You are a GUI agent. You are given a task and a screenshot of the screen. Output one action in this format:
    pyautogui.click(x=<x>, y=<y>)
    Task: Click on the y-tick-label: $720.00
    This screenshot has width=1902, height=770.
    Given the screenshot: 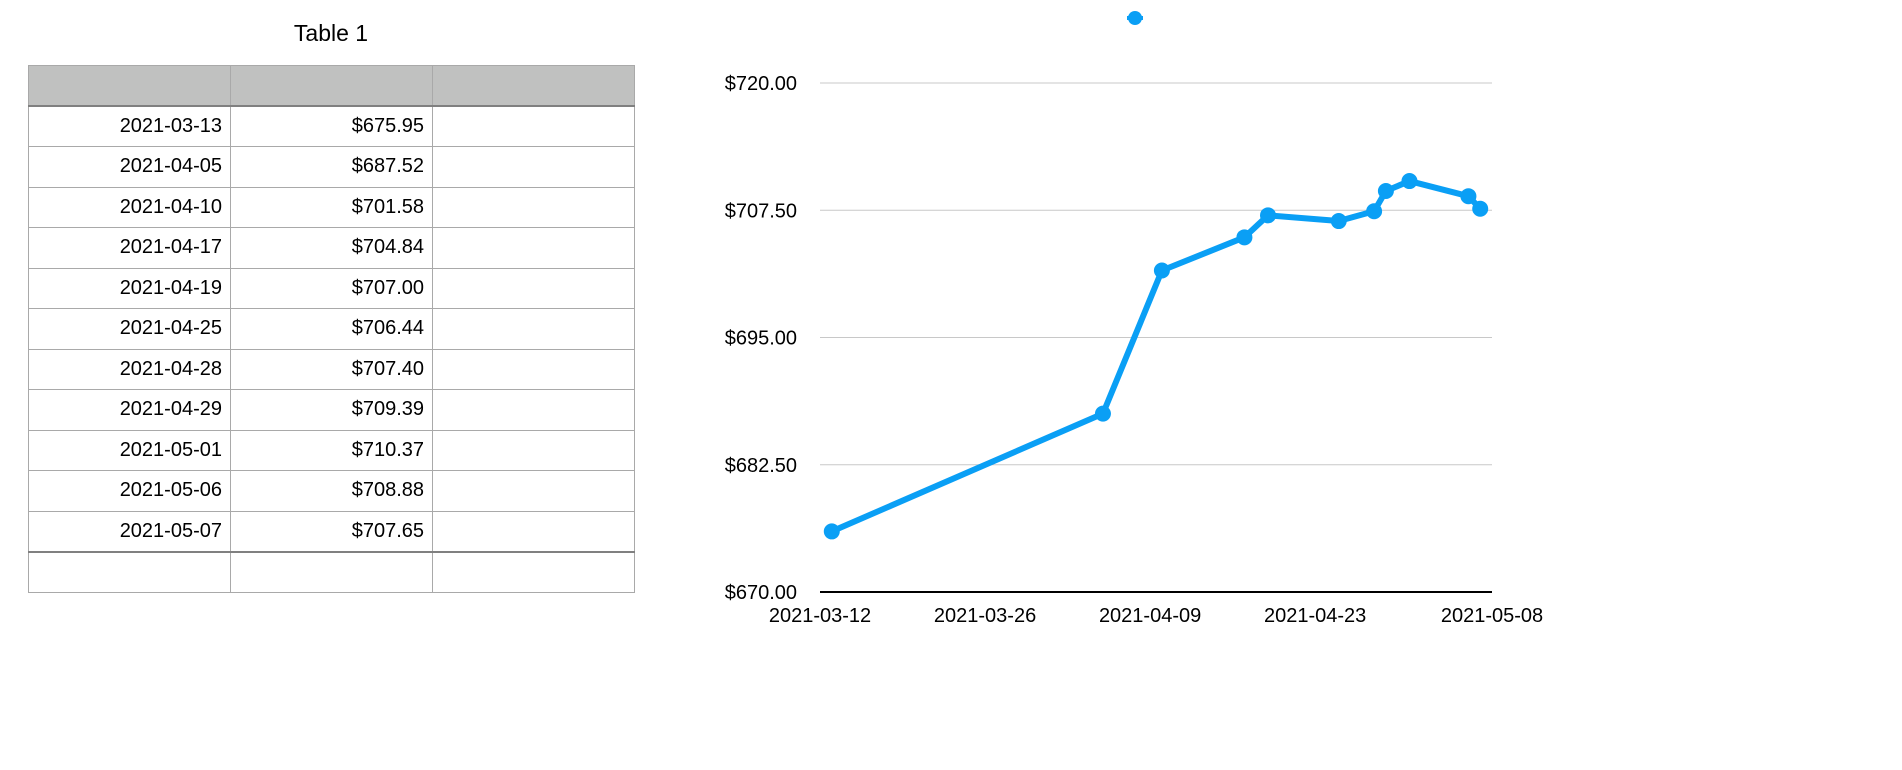 What is the action you would take?
    pyautogui.click(x=761, y=84)
    